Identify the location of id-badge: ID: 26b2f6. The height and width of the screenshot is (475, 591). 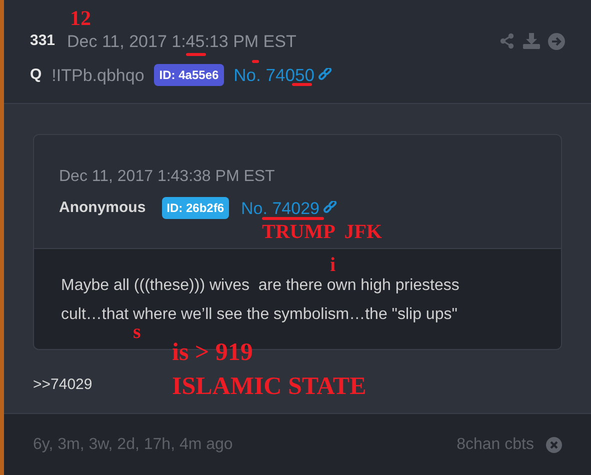
(196, 208).